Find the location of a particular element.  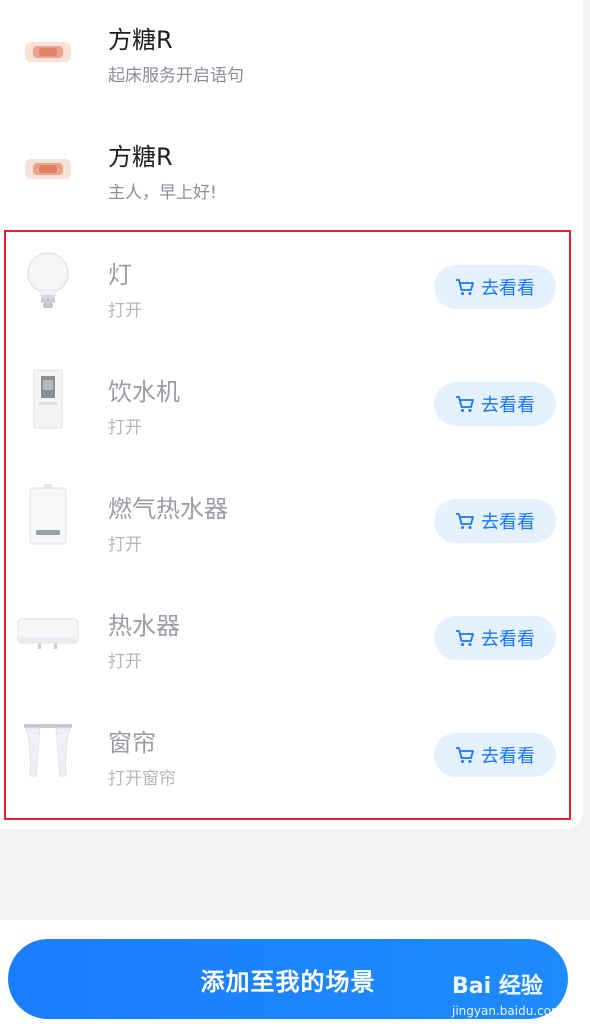

baidu-jingyan-url: jingyan.baidu.com is located at coordinates (507, 1011).